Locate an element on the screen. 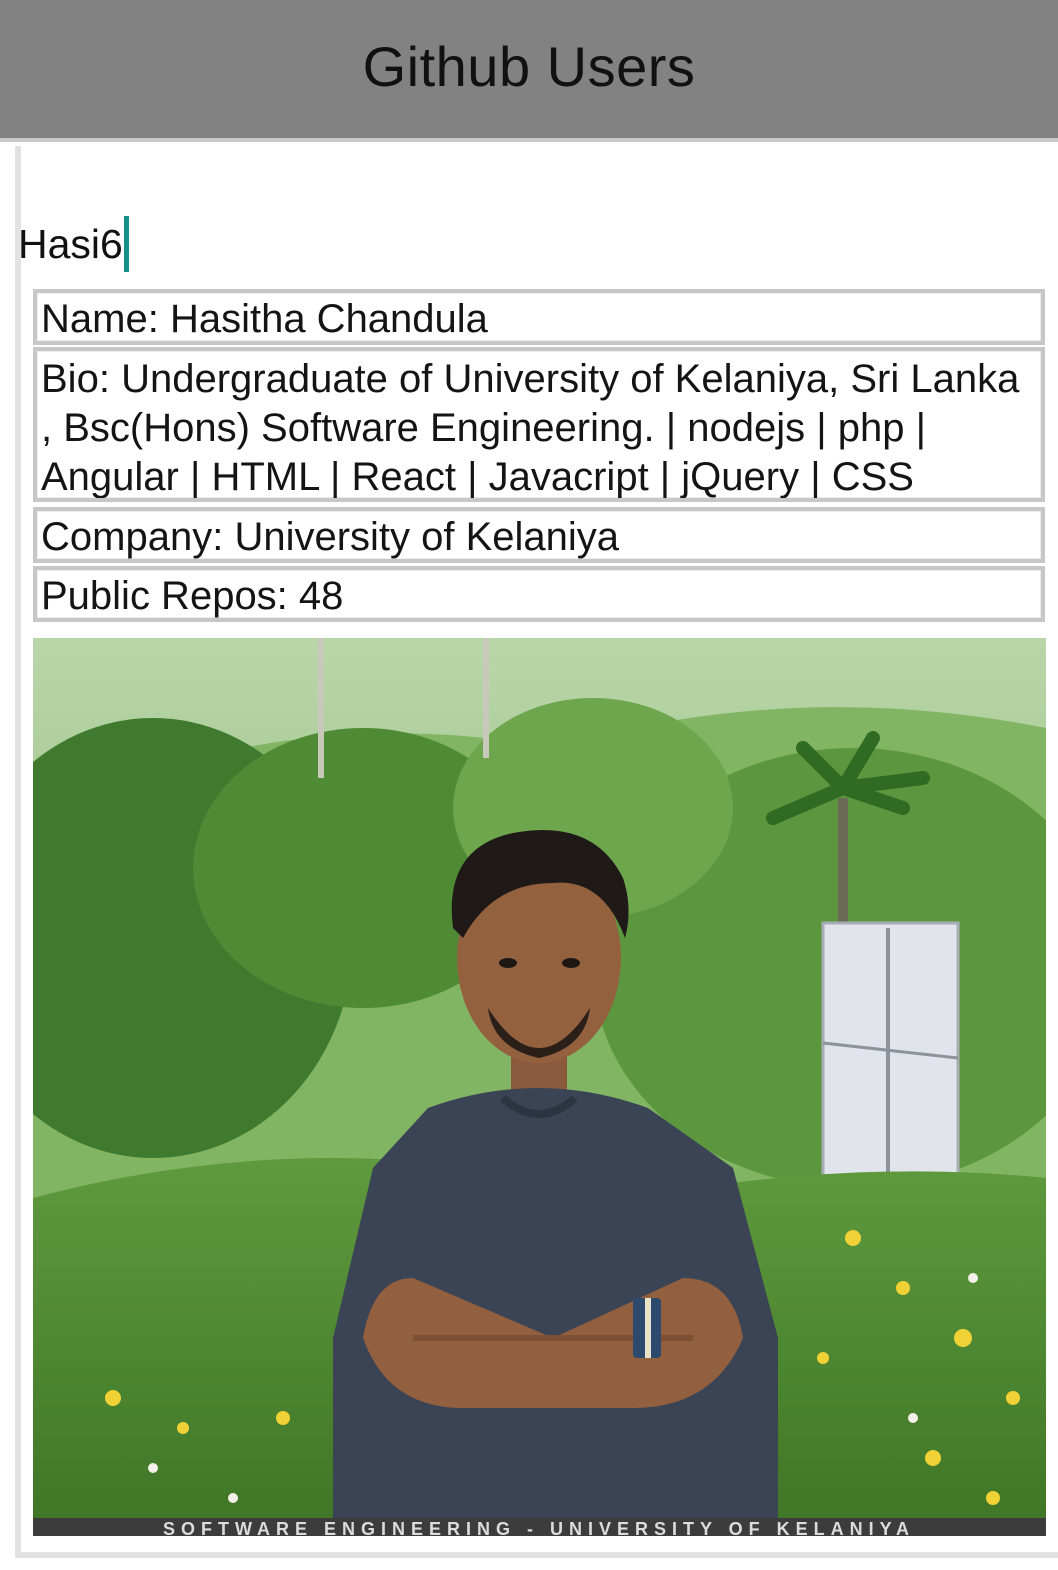 The width and height of the screenshot is (1058, 1570). public-repos-field: Public Repos: 48 is located at coordinates (539, 594).